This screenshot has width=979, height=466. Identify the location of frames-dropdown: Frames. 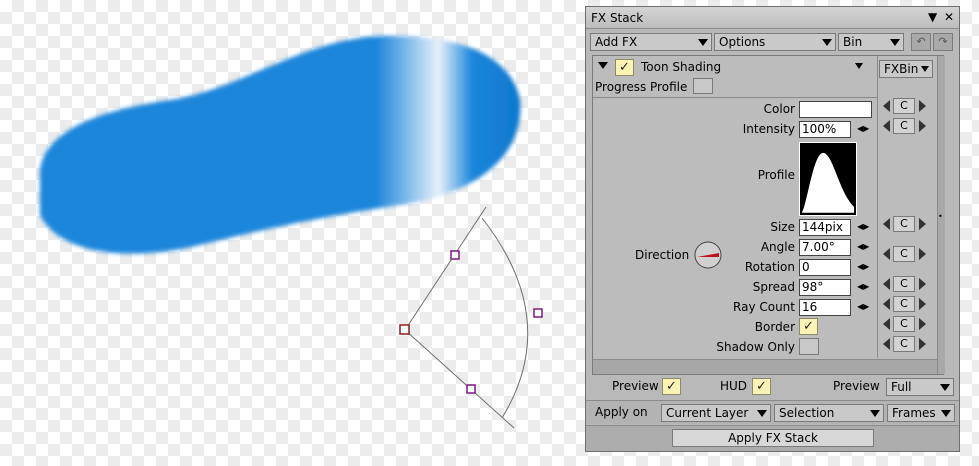
(921, 413).